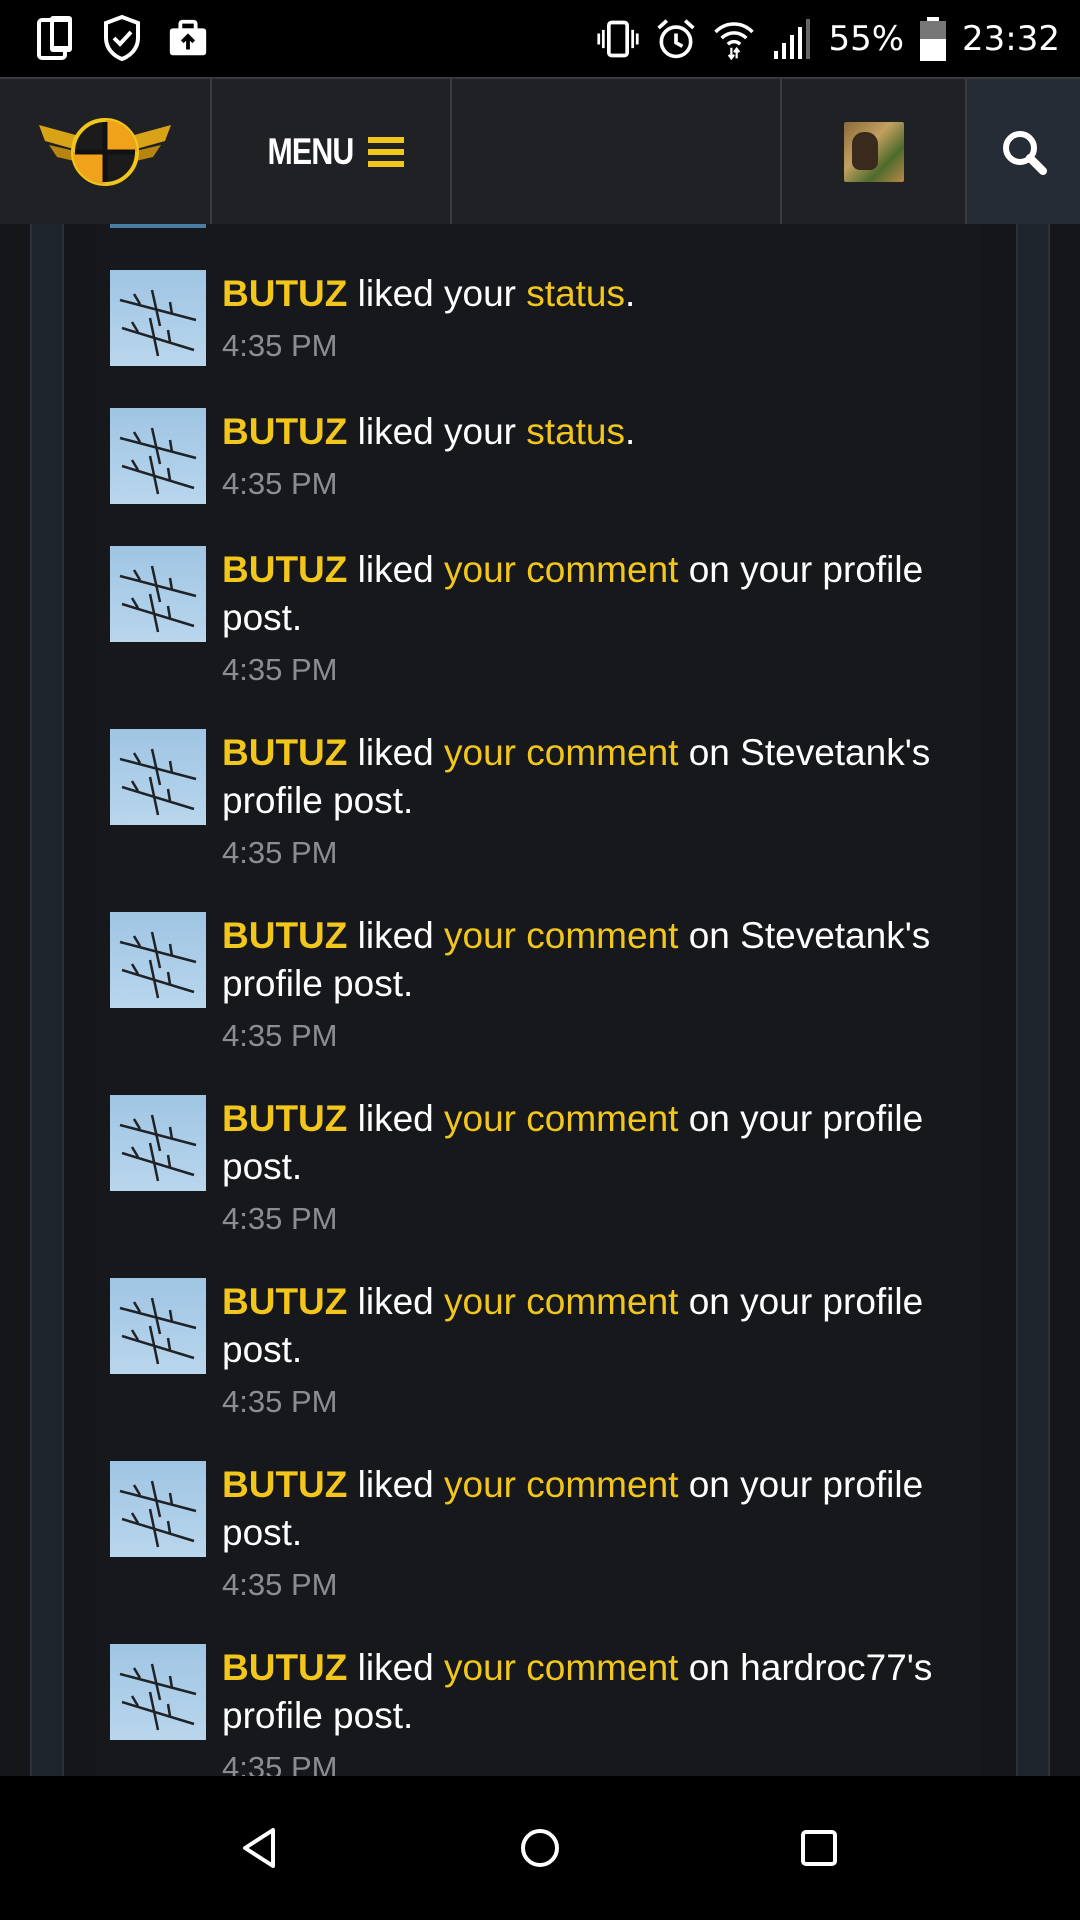 The height and width of the screenshot is (1920, 1080). What do you see at coordinates (188, 38) in the screenshot?
I see `briefcase-upload-icon` at bounding box center [188, 38].